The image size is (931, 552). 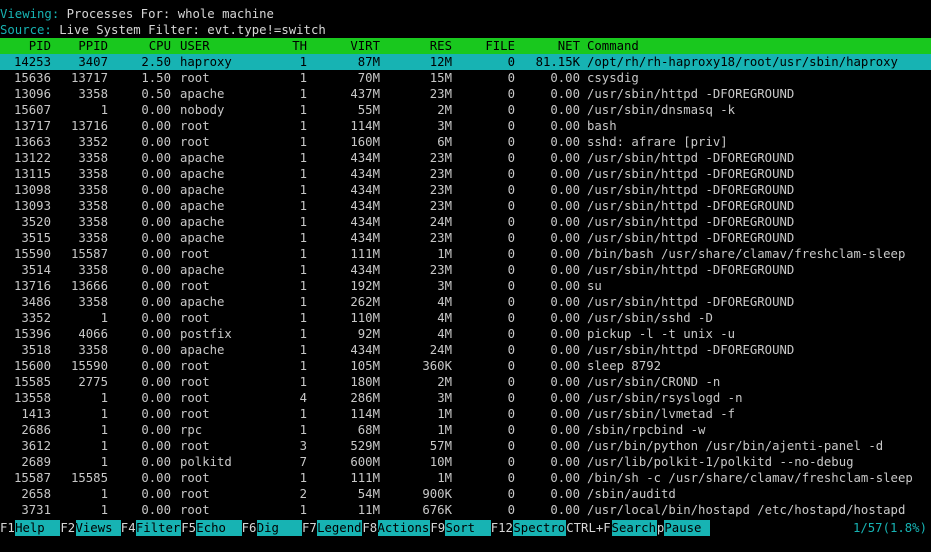 I want to click on cell-res: 23M, so click(x=440, y=174).